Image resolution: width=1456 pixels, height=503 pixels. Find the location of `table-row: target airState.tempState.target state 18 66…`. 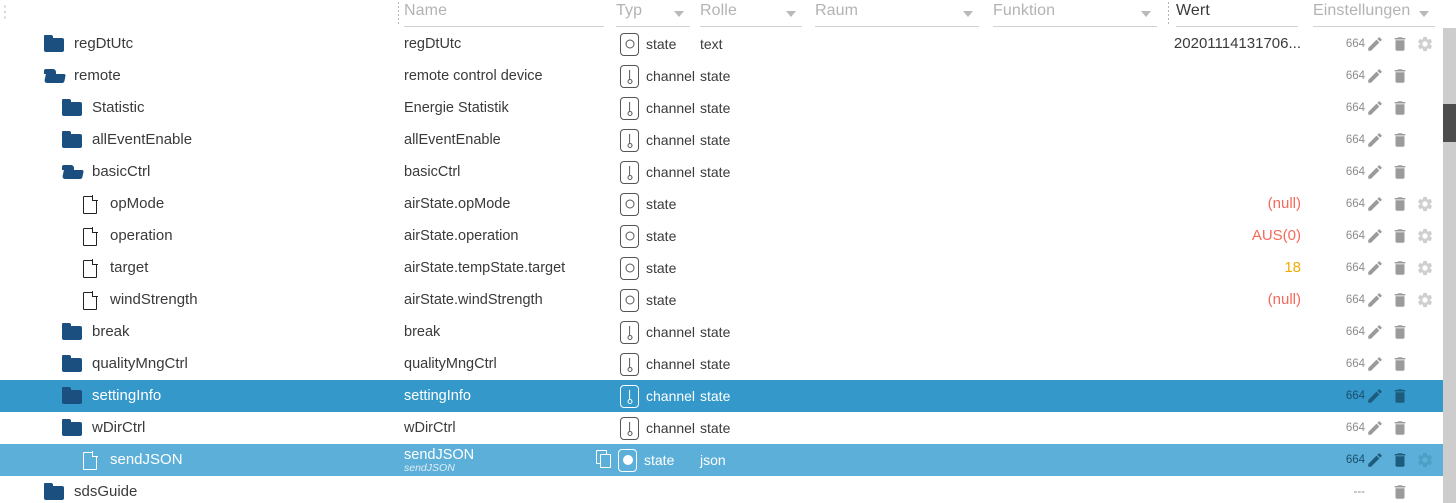

table-row: target airState.tempState.target state 18 66… is located at coordinates (721, 268).